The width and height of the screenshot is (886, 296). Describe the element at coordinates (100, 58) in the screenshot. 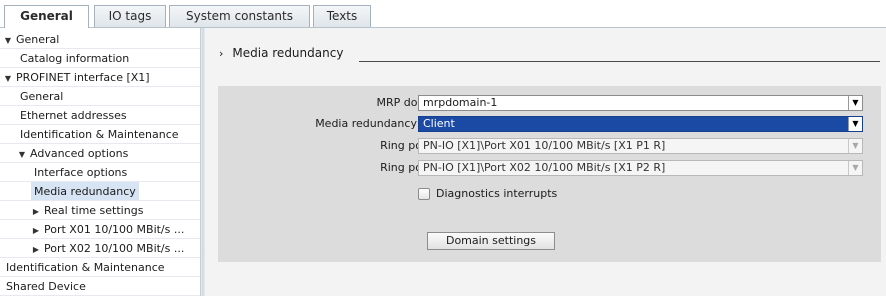

I see `tree-item-catalog-information: Catalog information` at that location.